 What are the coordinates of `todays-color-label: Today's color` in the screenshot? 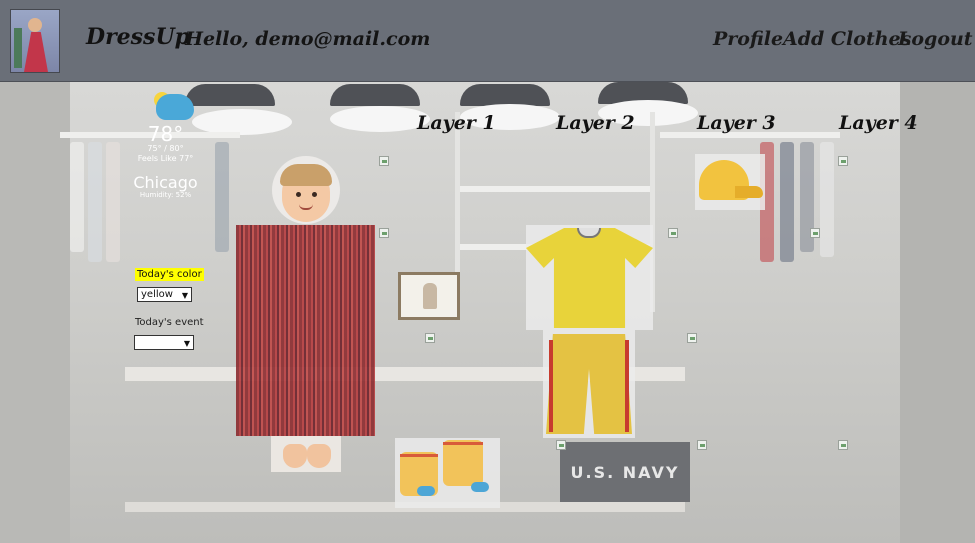 It's located at (169, 274).